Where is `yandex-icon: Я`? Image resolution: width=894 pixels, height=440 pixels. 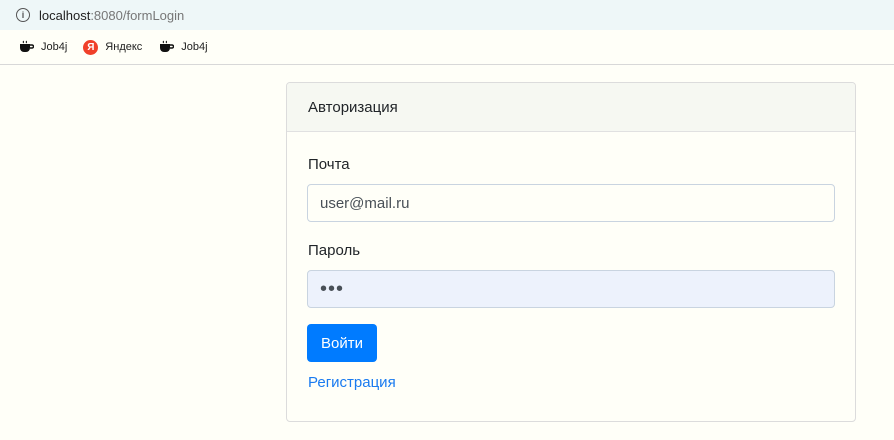 yandex-icon: Я is located at coordinates (91, 47).